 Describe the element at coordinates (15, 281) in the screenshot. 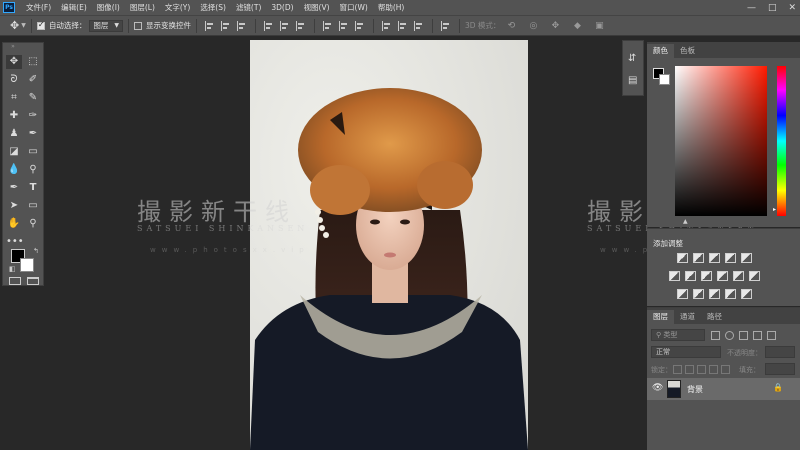

I see `quick-mask-icon` at that location.